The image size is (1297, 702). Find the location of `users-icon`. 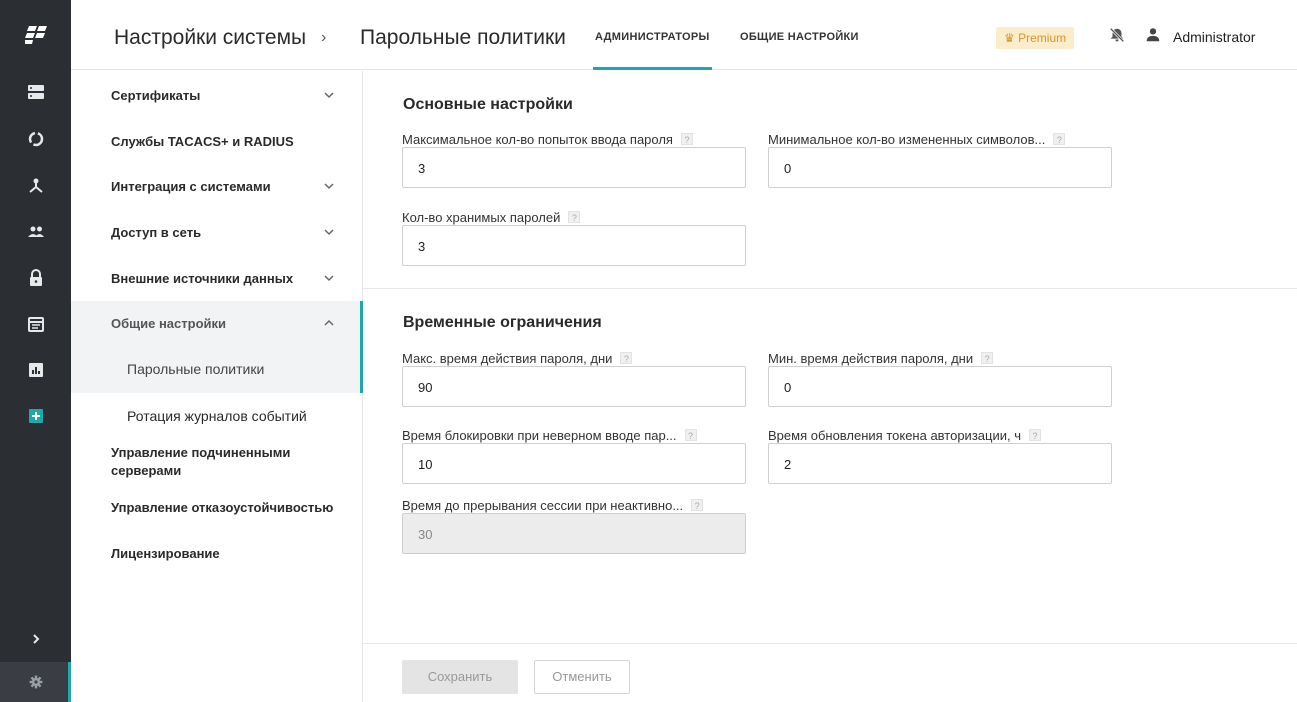

users-icon is located at coordinates (35, 232).